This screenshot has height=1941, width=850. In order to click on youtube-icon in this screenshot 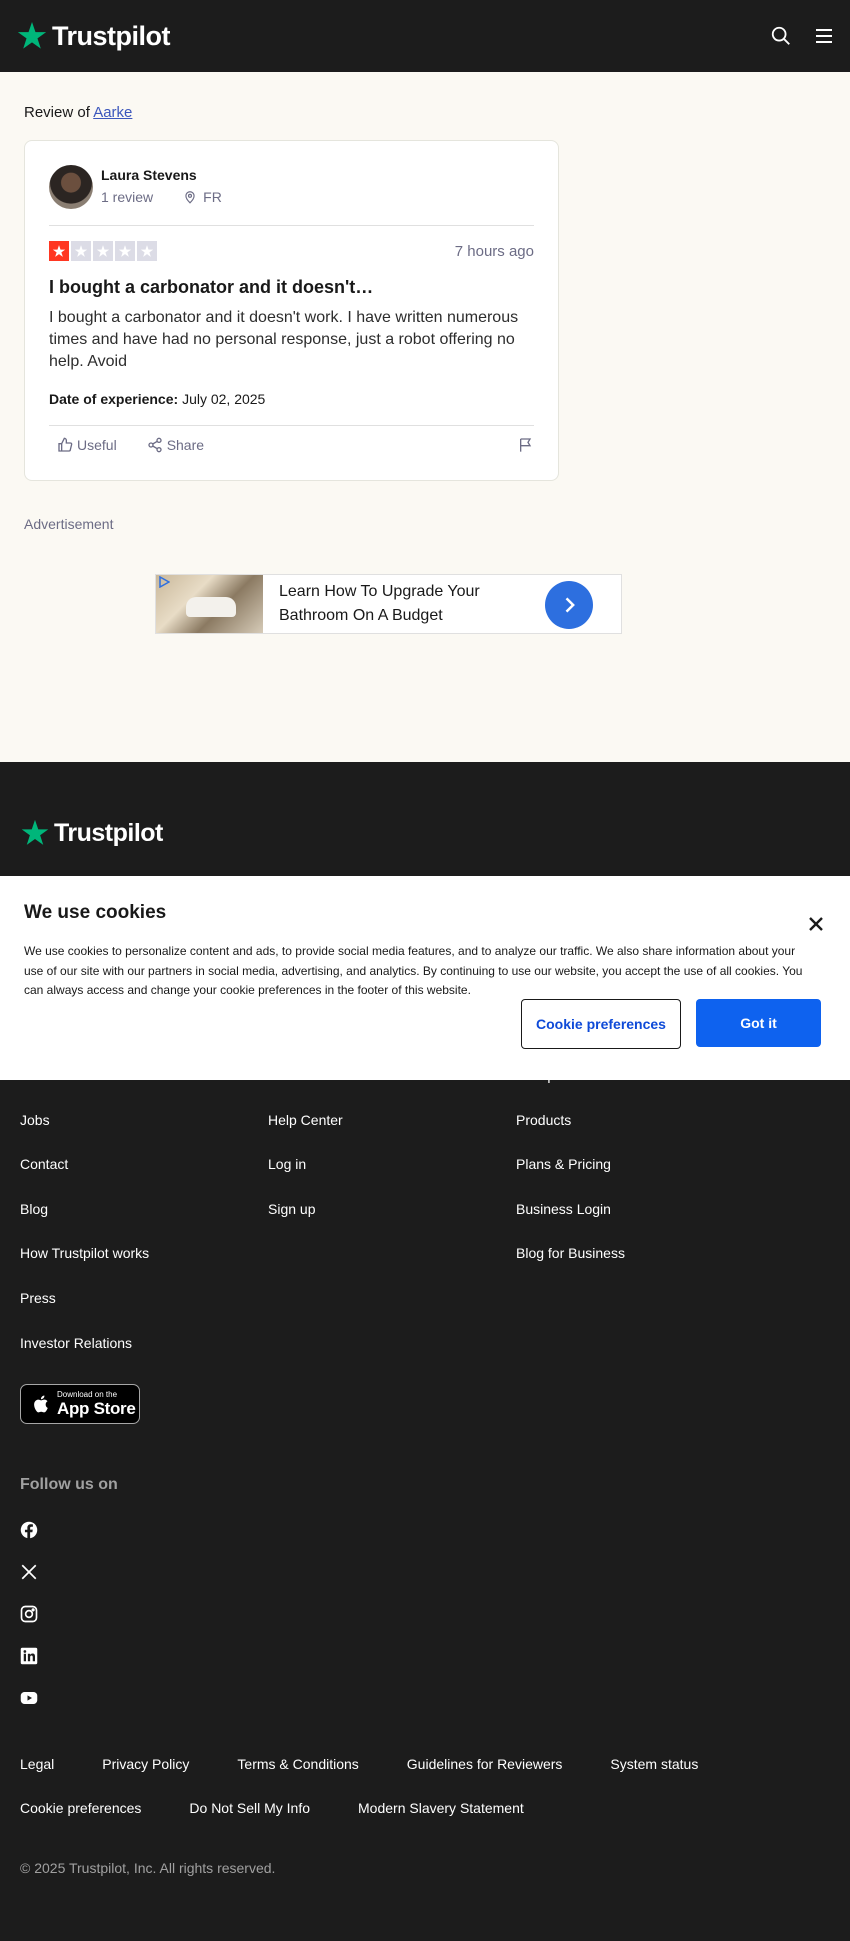, I will do `click(29, 1698)`.